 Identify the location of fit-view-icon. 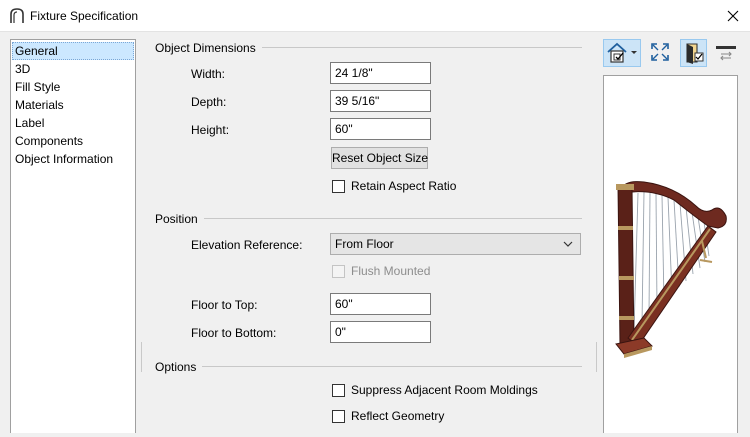
(660, 52).